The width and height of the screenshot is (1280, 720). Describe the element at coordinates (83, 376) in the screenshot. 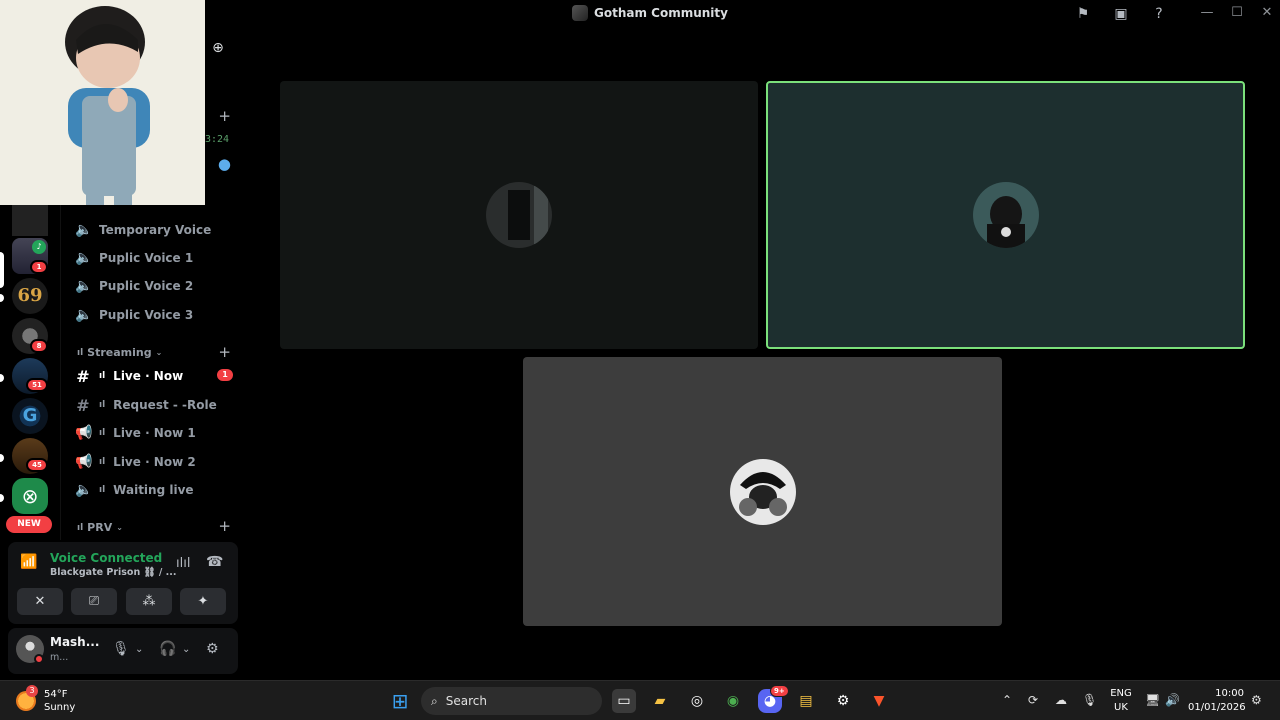

I see `hash-icon: #` at that location.